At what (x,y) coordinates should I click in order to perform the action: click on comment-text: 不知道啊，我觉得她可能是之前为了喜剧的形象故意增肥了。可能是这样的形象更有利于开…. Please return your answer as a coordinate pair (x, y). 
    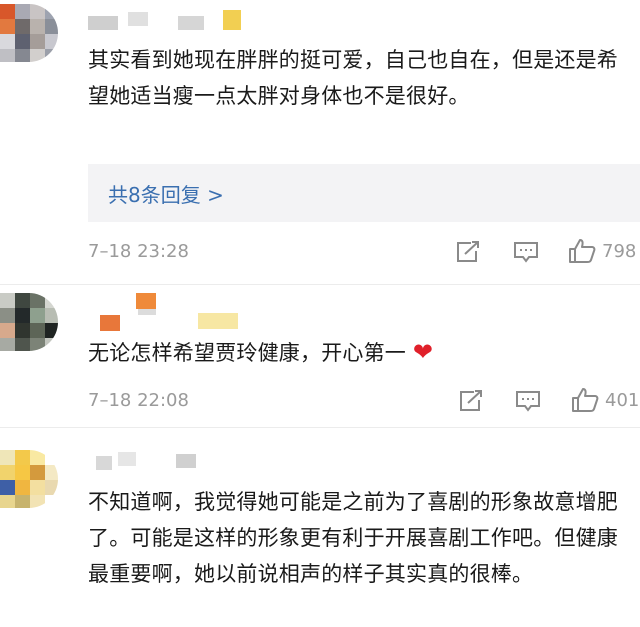
    Looking at the image, I should click on (353, 538).